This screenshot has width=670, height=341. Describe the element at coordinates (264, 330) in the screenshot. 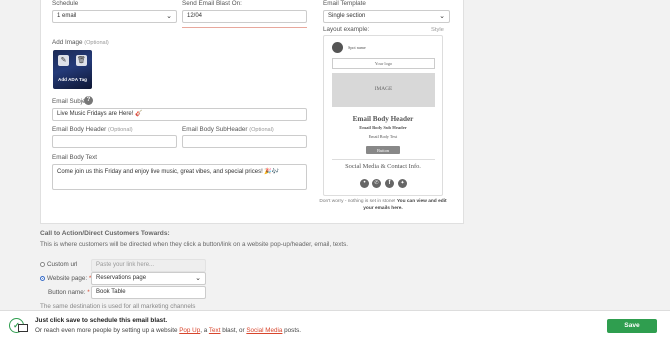

I see `social-media-link: Social Media` at that location.